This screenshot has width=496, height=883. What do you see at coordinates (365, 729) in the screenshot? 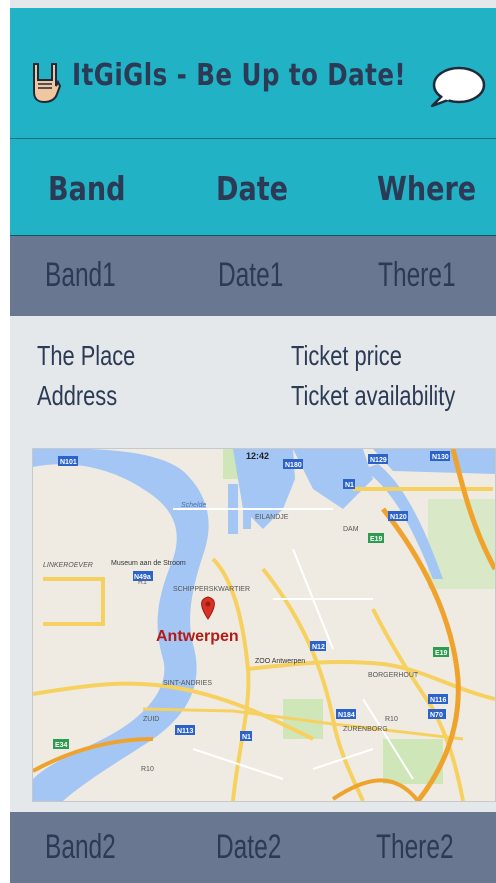
I see `map-label-zurenborg: ZURENBORG` at bounding box center [365, 729].